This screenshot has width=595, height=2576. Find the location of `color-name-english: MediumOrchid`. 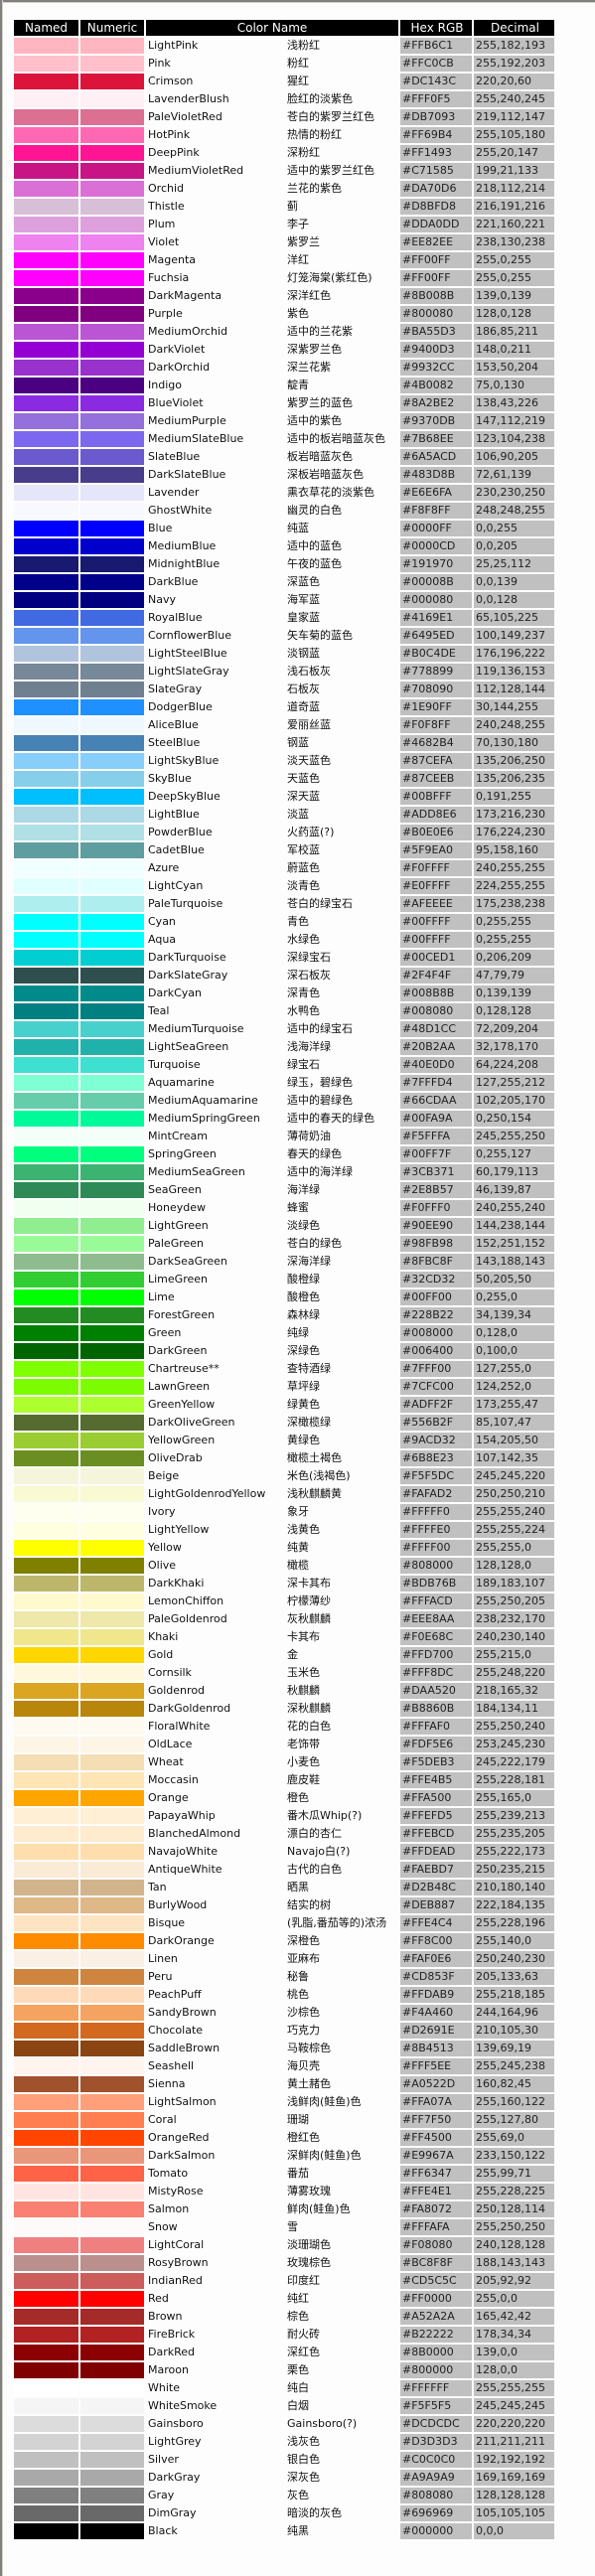

color-name-english: MediumOrchid is located at coordinates (187, 331).